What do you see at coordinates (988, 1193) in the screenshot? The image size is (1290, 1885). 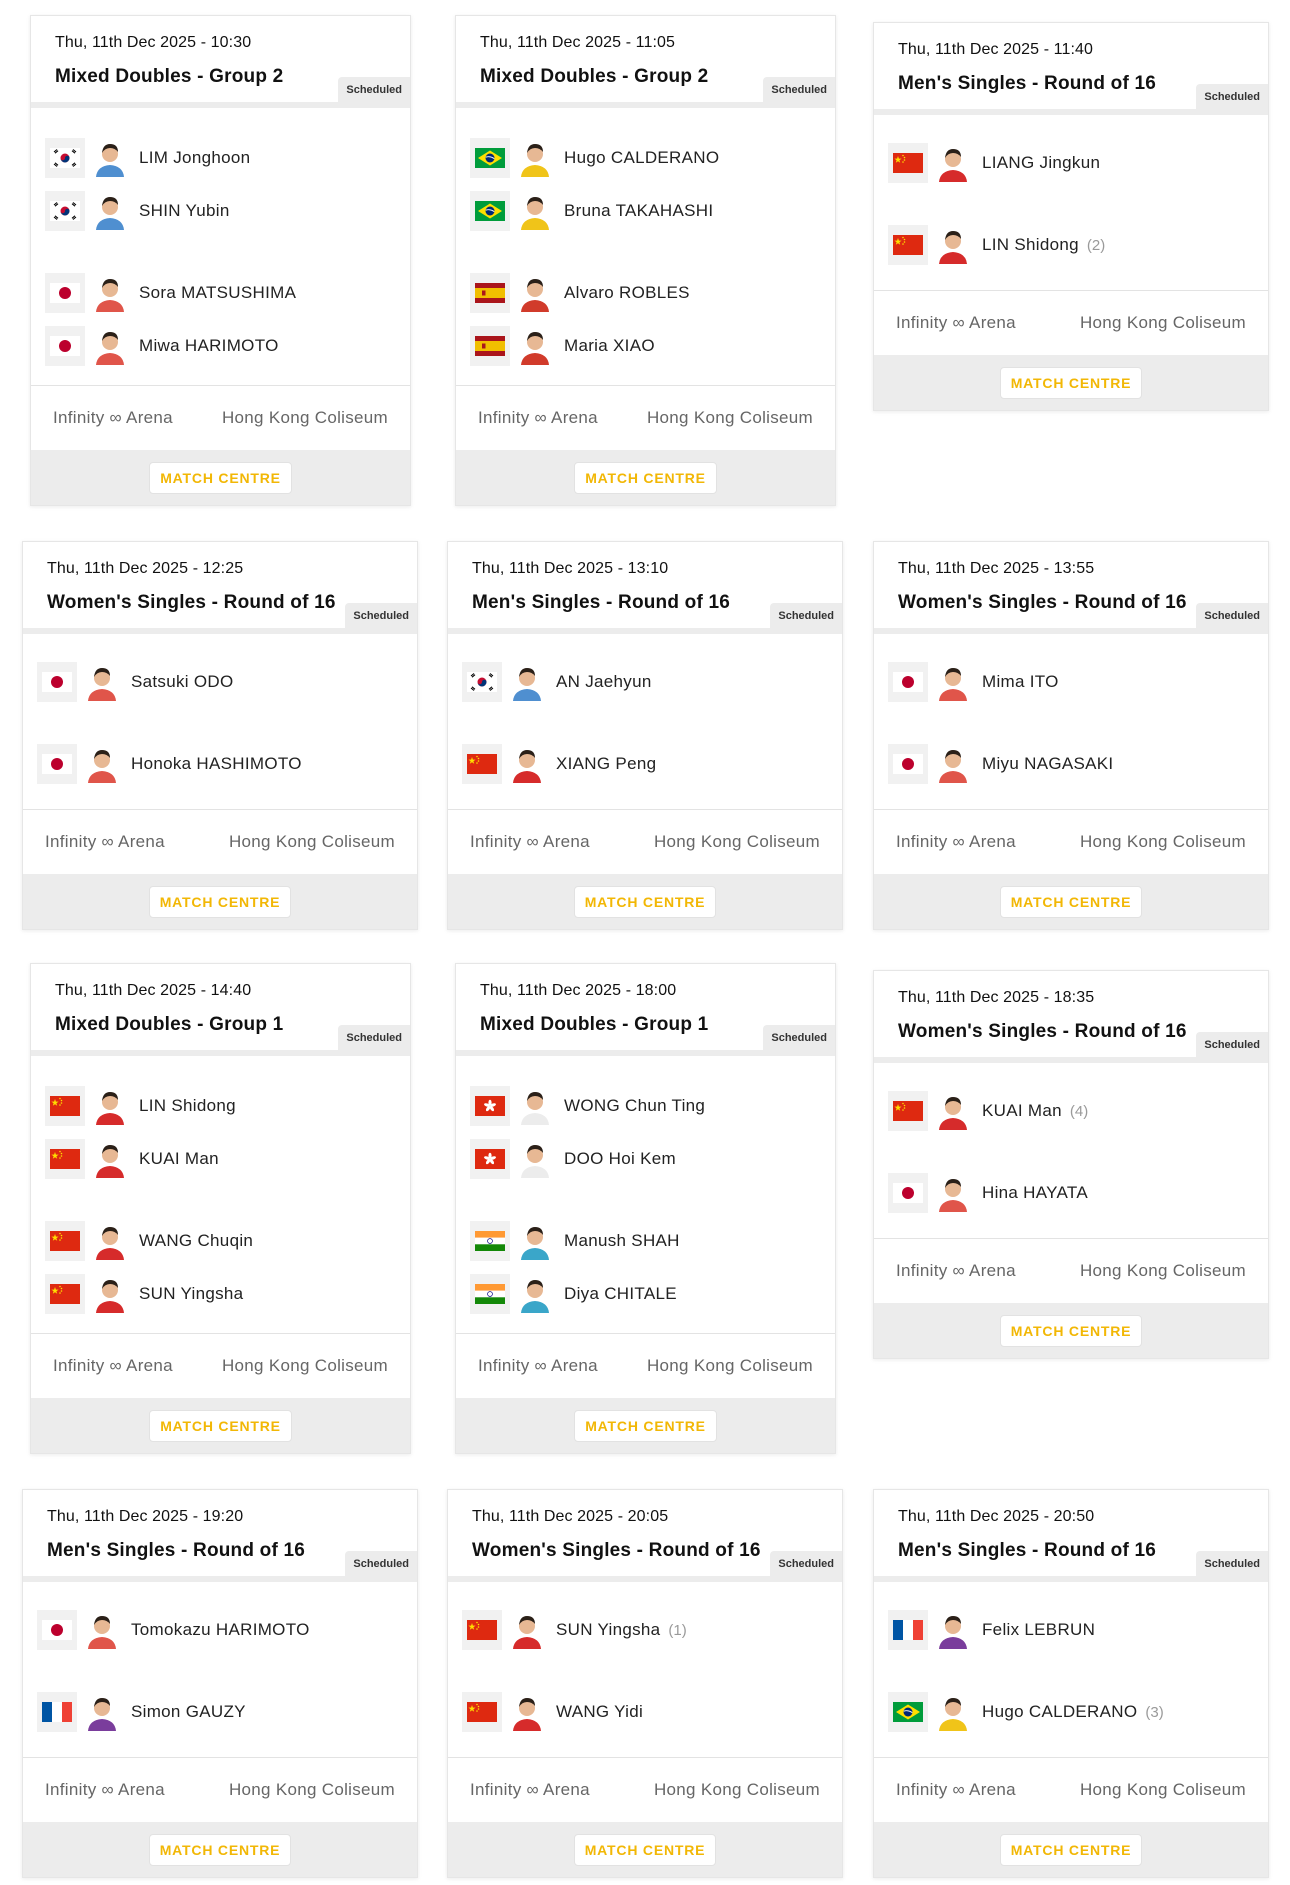 I see `player-row: Hina HAYATA` at bounding box center [988, 1193].